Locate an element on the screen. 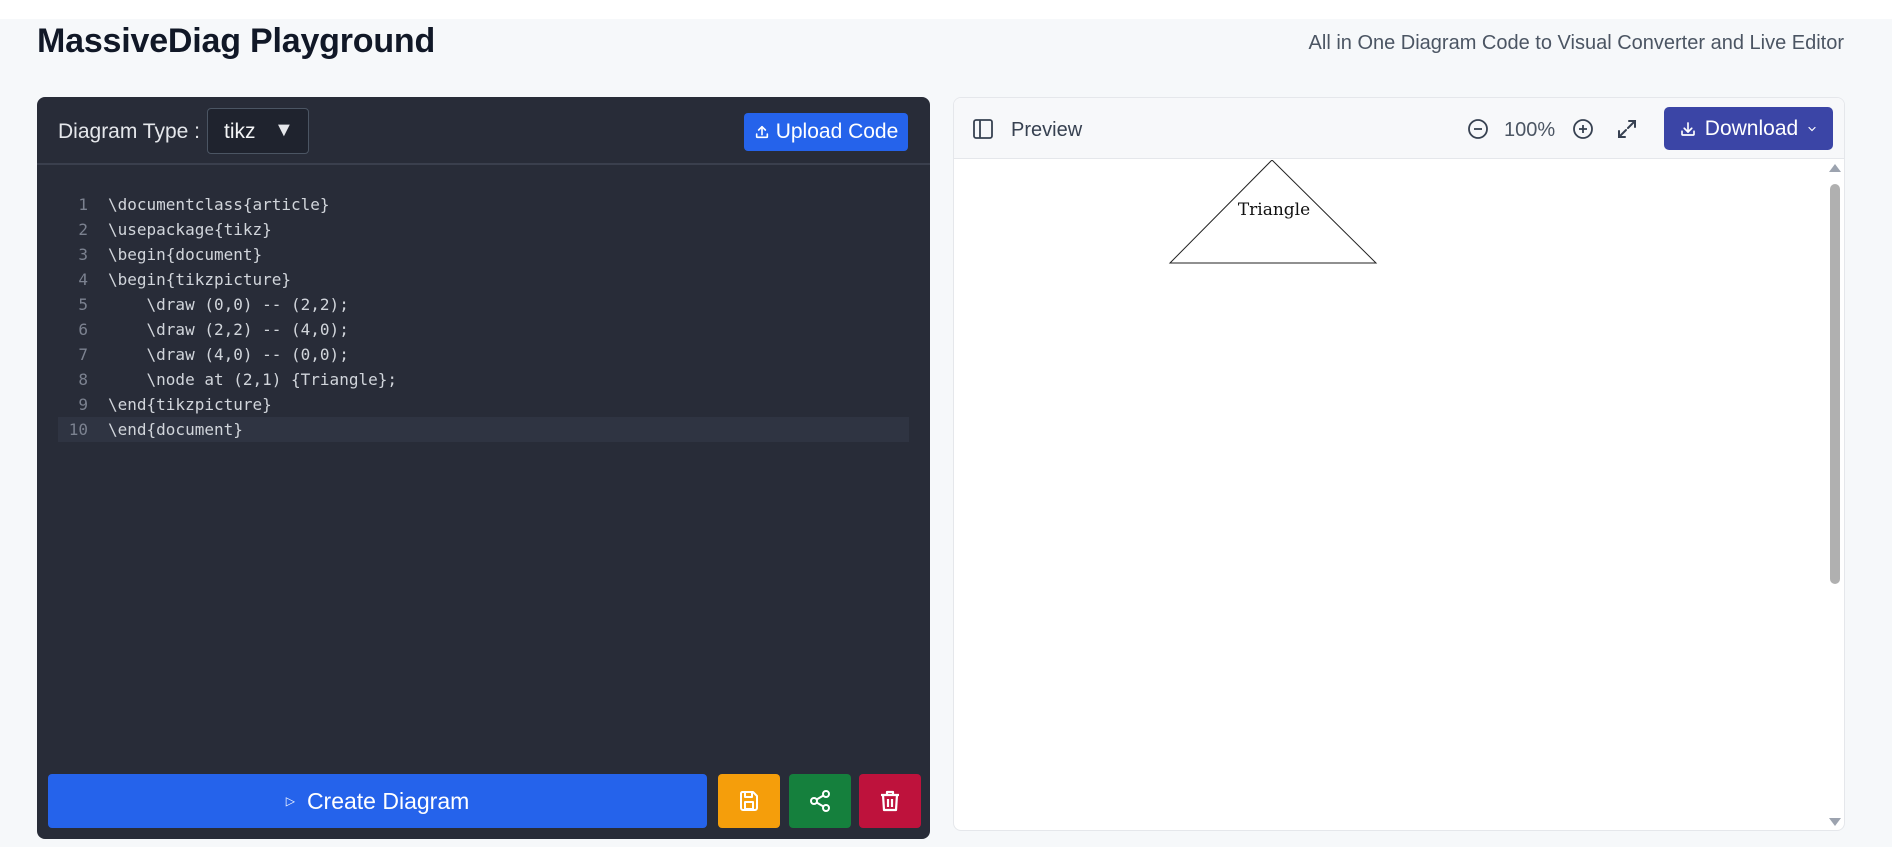 The image size is (1892, 847). diagram-type-select: tikz ▼ is located at coordinates (258, 131).